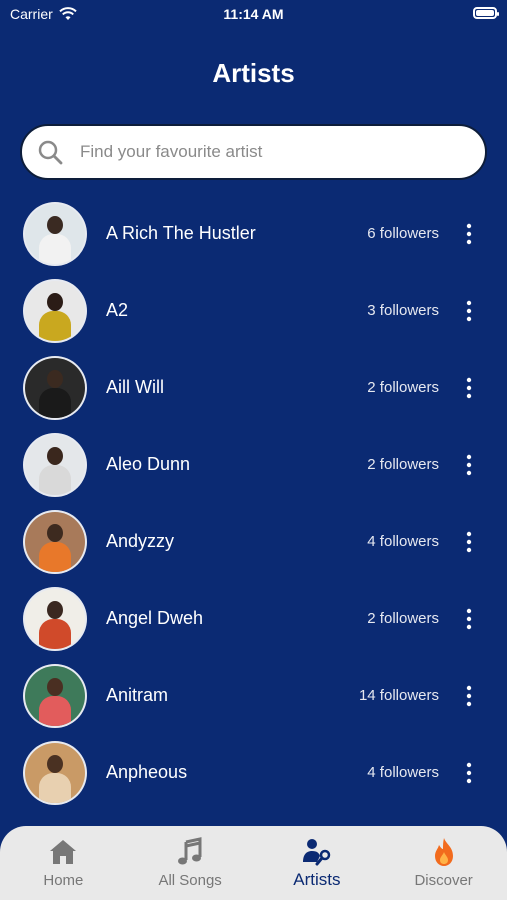 The height and width of the screenshot is (900, 507). I want to click on artist-name: A Rich The Hustler, so click(181, 233).